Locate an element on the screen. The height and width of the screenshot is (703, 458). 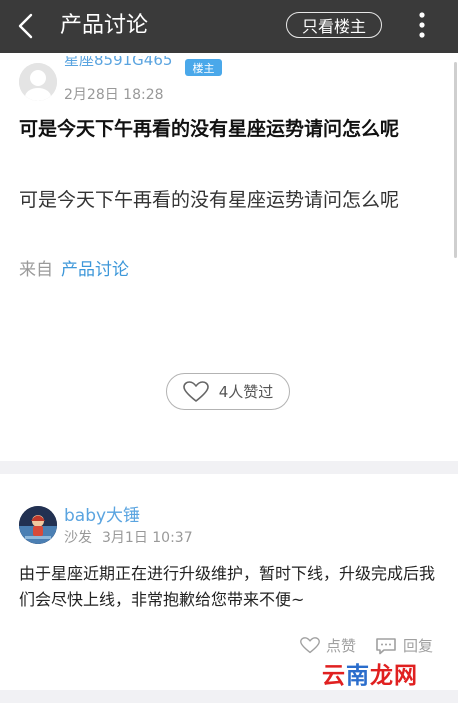
commenter-avatar-image is located at coordinates (38, 525).